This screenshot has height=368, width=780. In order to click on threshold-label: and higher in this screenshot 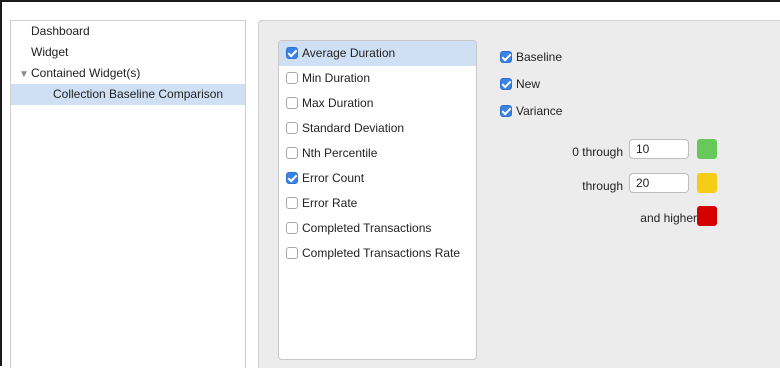, I will do `click(668, 218)`.